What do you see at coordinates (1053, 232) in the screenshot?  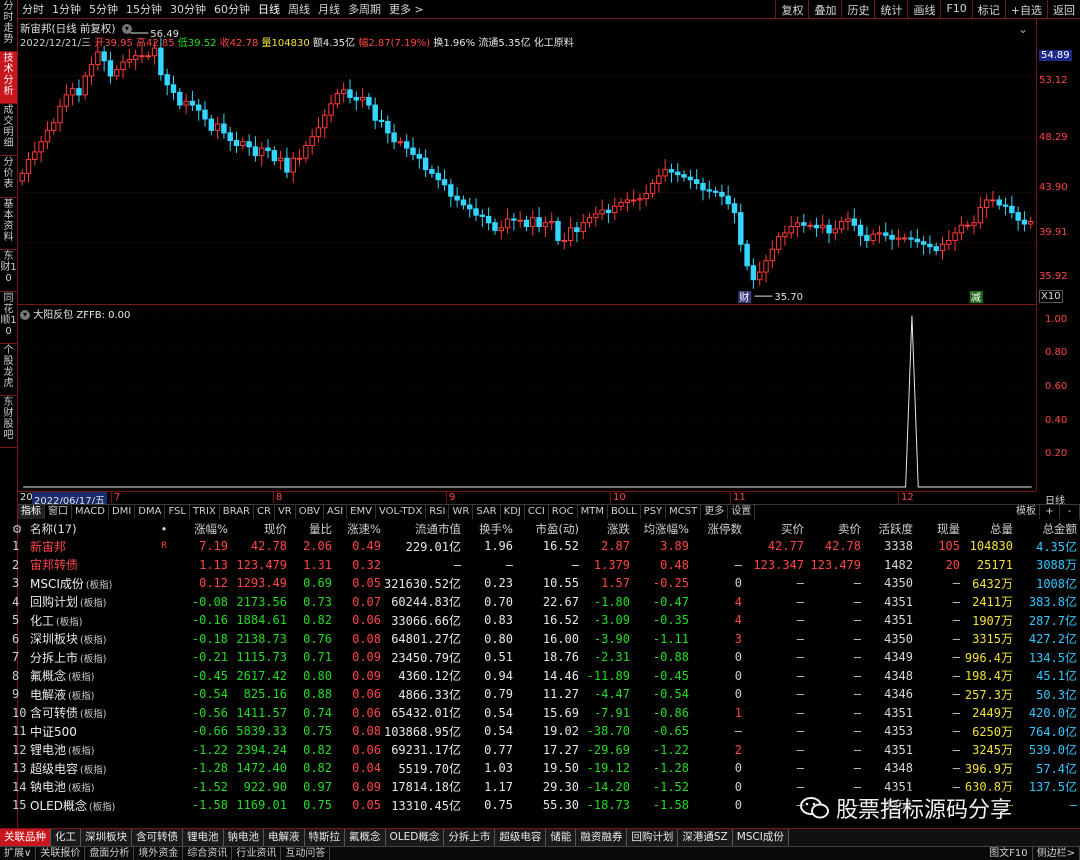 I see `price-scale-label: 39.91` at bounding box center [1053, 232].